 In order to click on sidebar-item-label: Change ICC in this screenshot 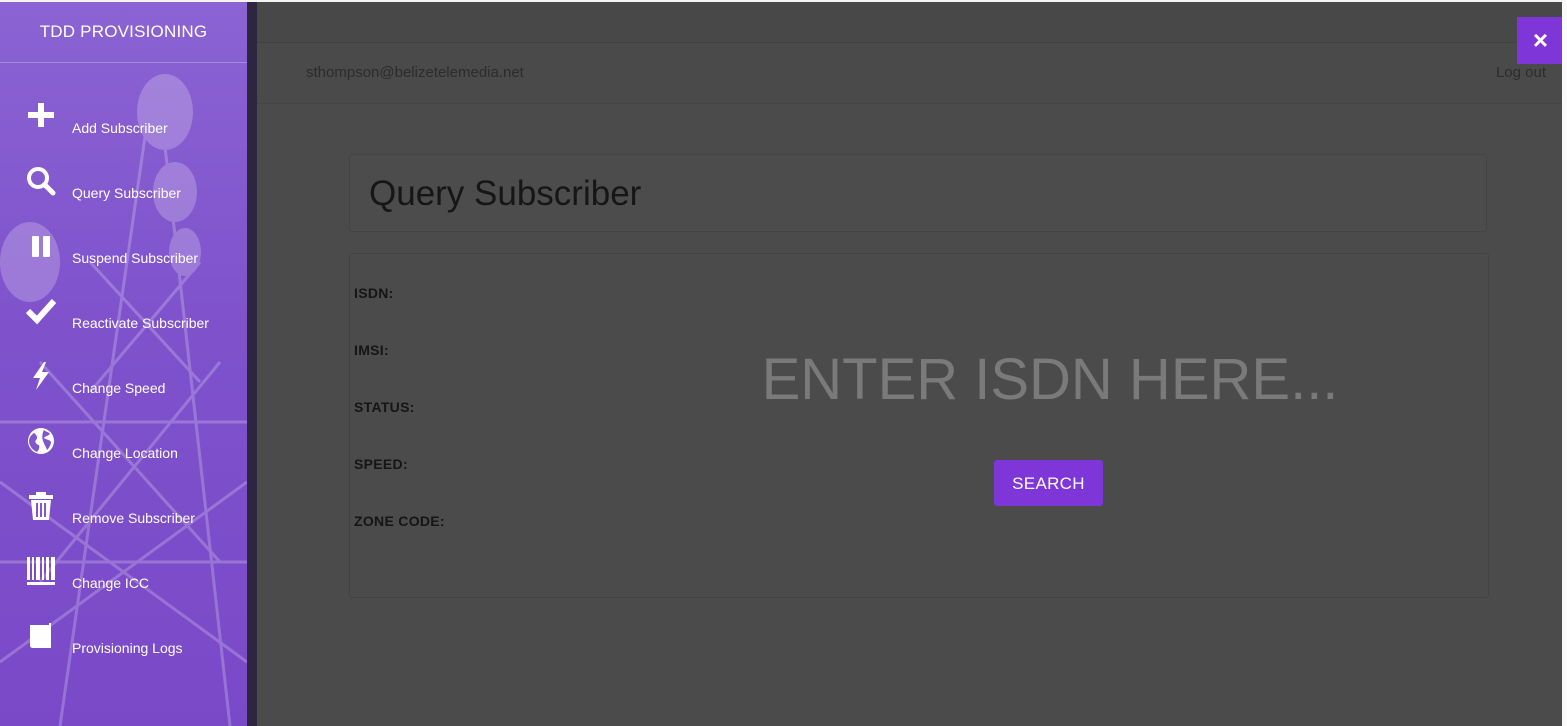, I will do `click(111, 583)`.